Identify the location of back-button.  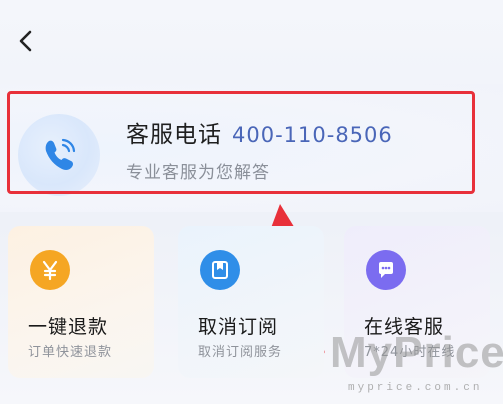
(25, 41).